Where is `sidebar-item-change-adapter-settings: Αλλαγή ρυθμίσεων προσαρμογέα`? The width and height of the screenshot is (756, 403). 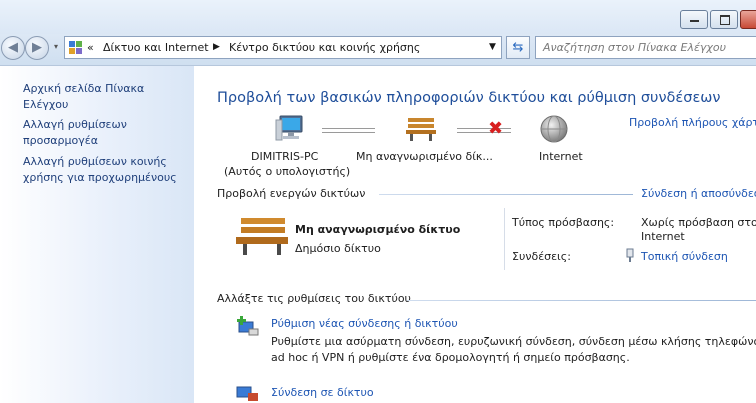 sidebar-item-change-adapter-settings: Αλλαγή ρυθμίσεων προσαρμογέα is located at coordinates (90, 133).